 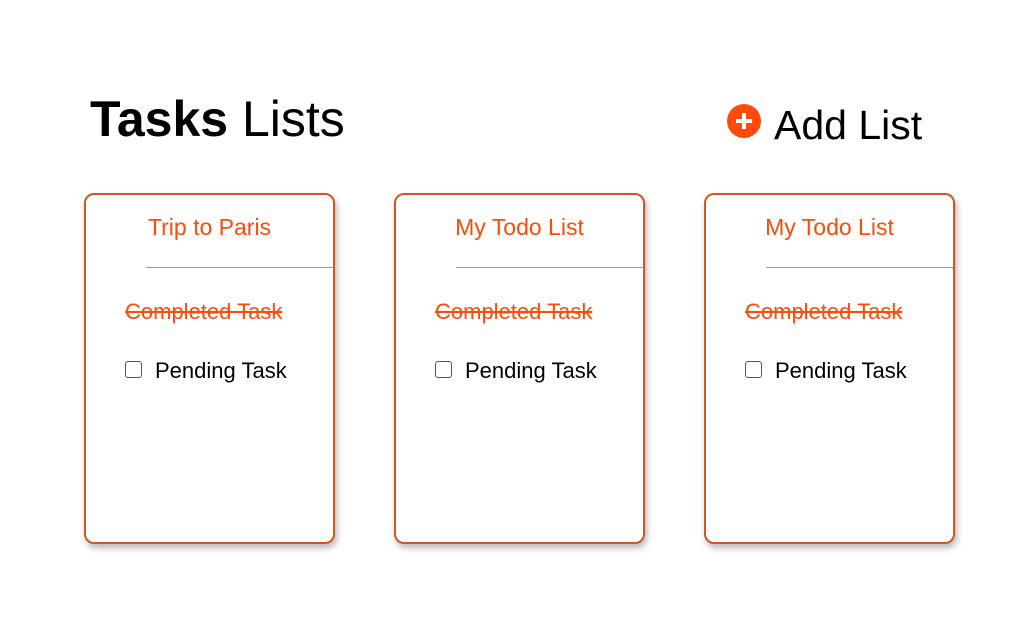 I want to click on add-list-button: Add List, so click(x=824, y=125).